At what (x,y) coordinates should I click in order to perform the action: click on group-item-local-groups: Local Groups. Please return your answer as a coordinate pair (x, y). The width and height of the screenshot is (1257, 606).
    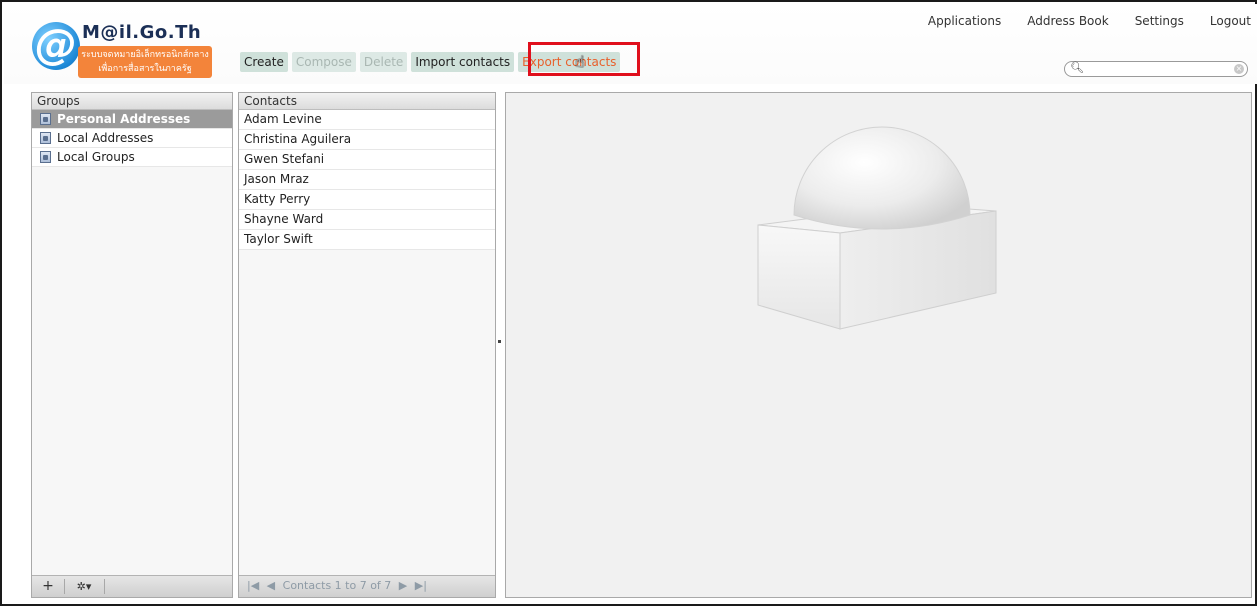
    Looking at the image, I should click on (132, 157).